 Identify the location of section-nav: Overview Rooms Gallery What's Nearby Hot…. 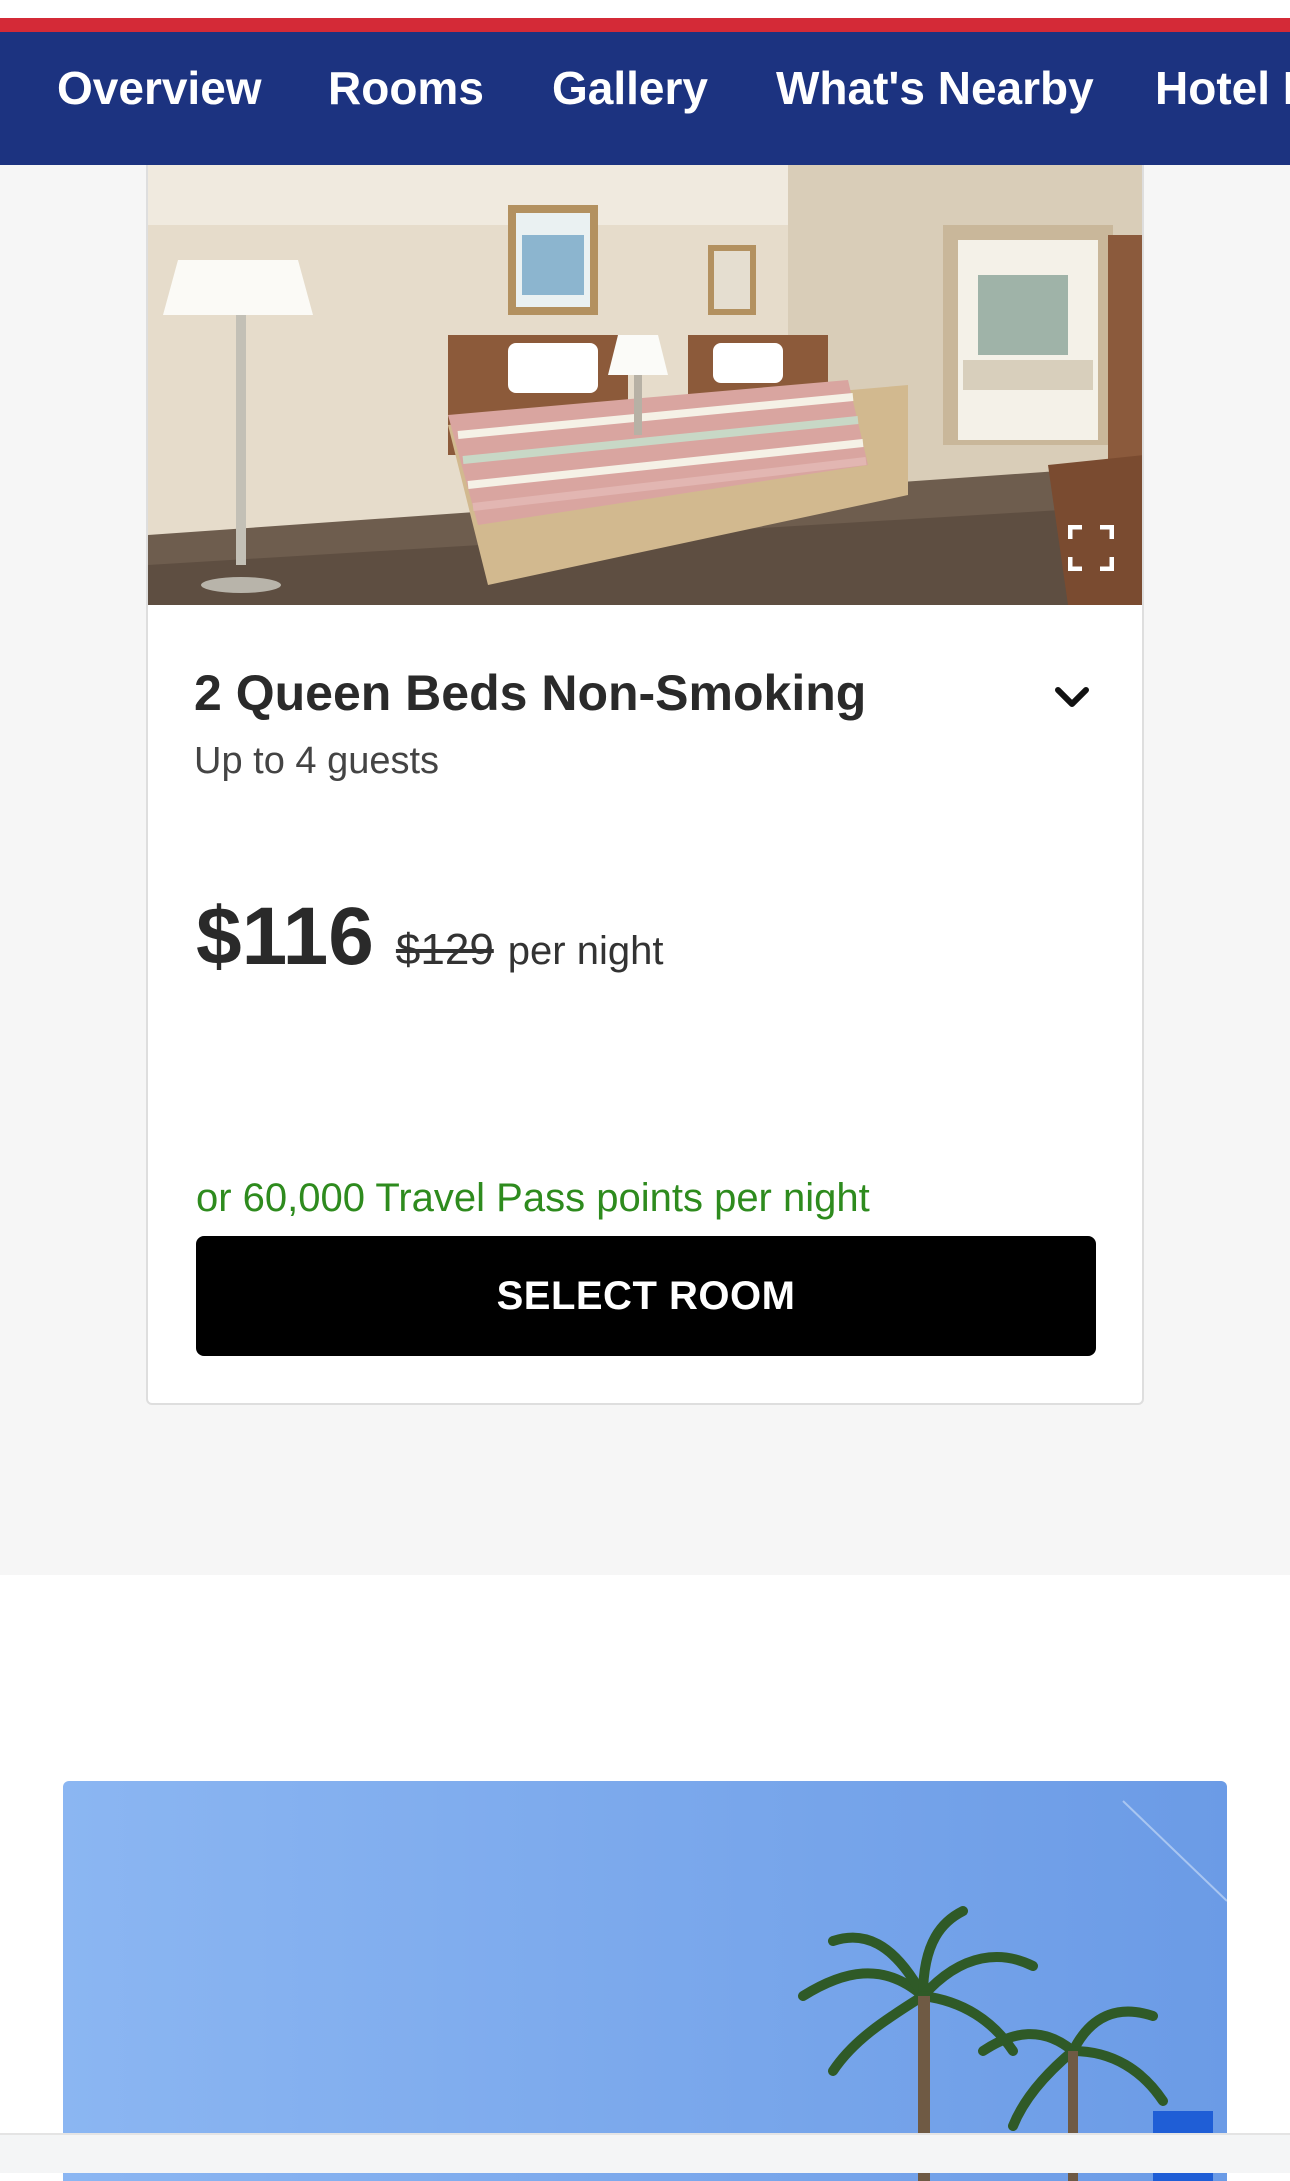
(645, 98).